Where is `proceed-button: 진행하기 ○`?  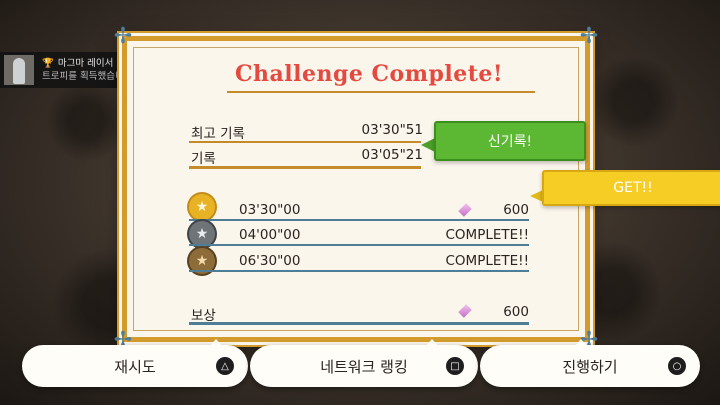 proceed-button: 진행하기 ○ is located at coordinates (590, 363).